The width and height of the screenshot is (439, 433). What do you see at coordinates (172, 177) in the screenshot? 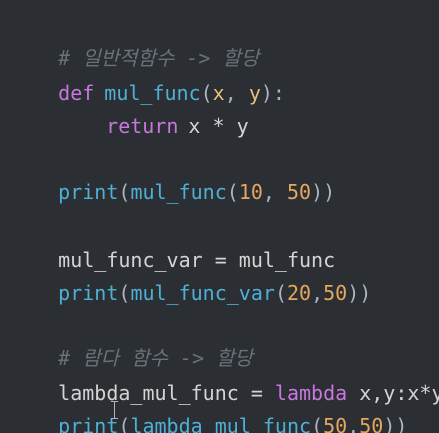
I see `code-line-5: print(mul_func(10, 50))` at bounding box center [172, 177].